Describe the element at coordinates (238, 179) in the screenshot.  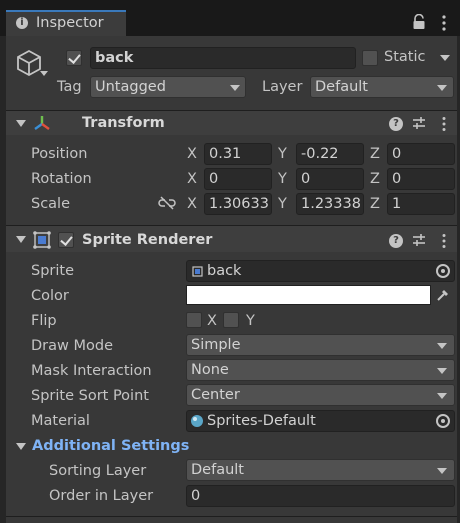
I see `rotation-x-field: 0` at that location.